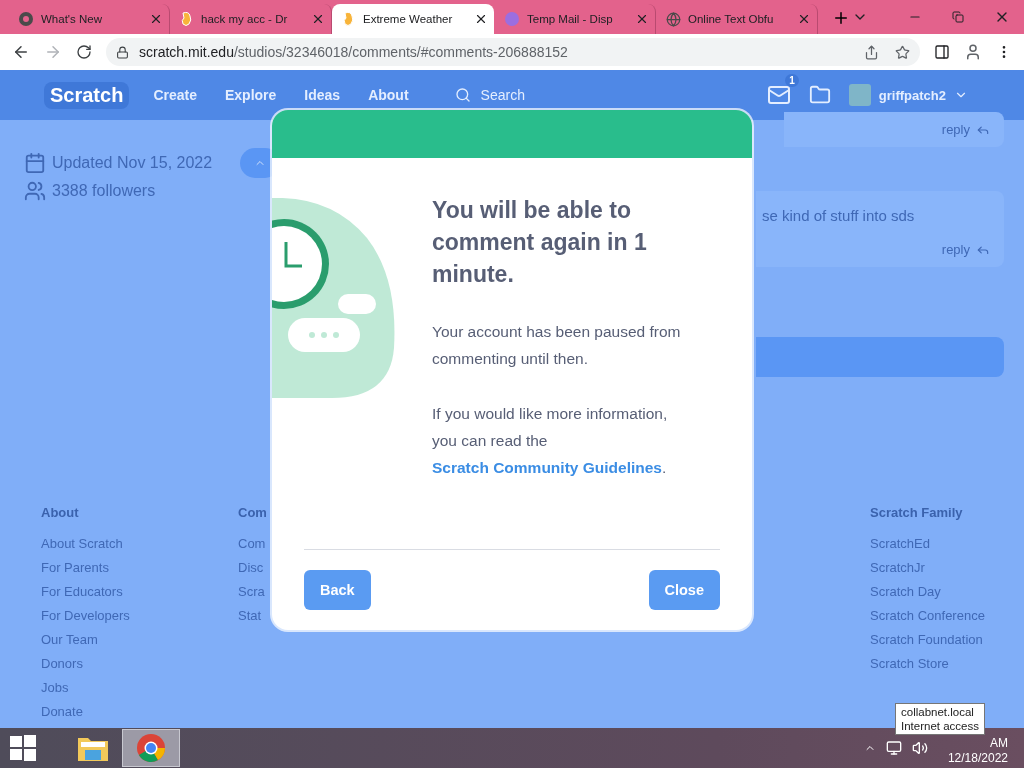 This screenshot has height=768, width=1024. Describe the element at coordinates (919, 748) in the screenshot. I see `volume-icon` at that location.